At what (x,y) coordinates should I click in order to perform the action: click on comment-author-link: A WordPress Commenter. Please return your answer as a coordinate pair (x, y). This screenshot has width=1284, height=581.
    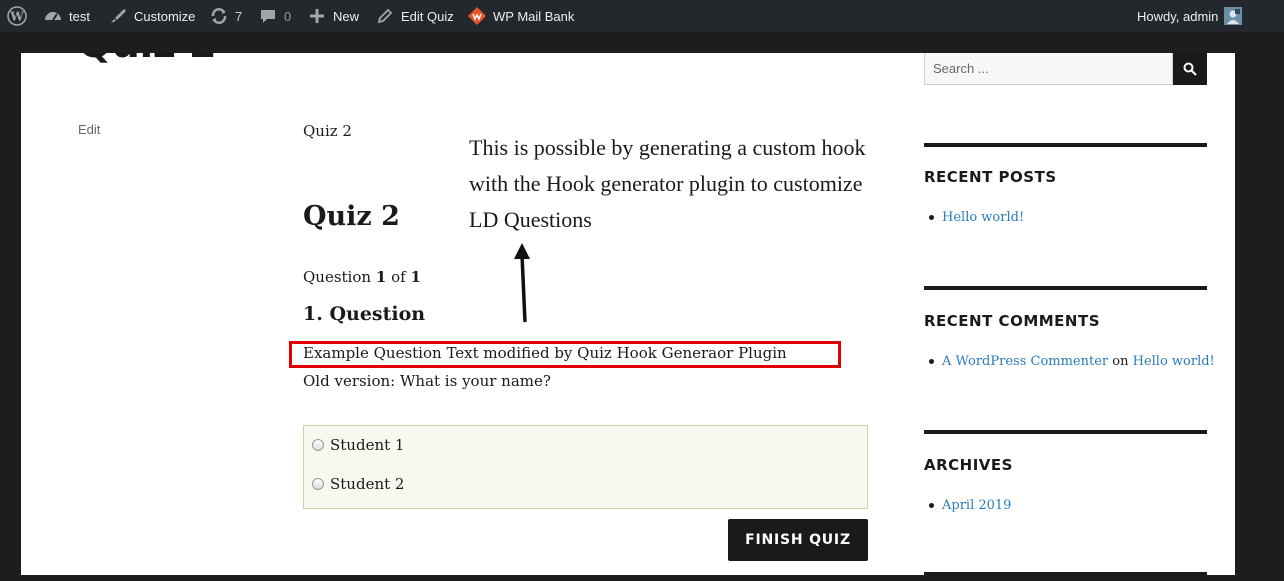
    Looking at the image, I should click on (1025, 361).